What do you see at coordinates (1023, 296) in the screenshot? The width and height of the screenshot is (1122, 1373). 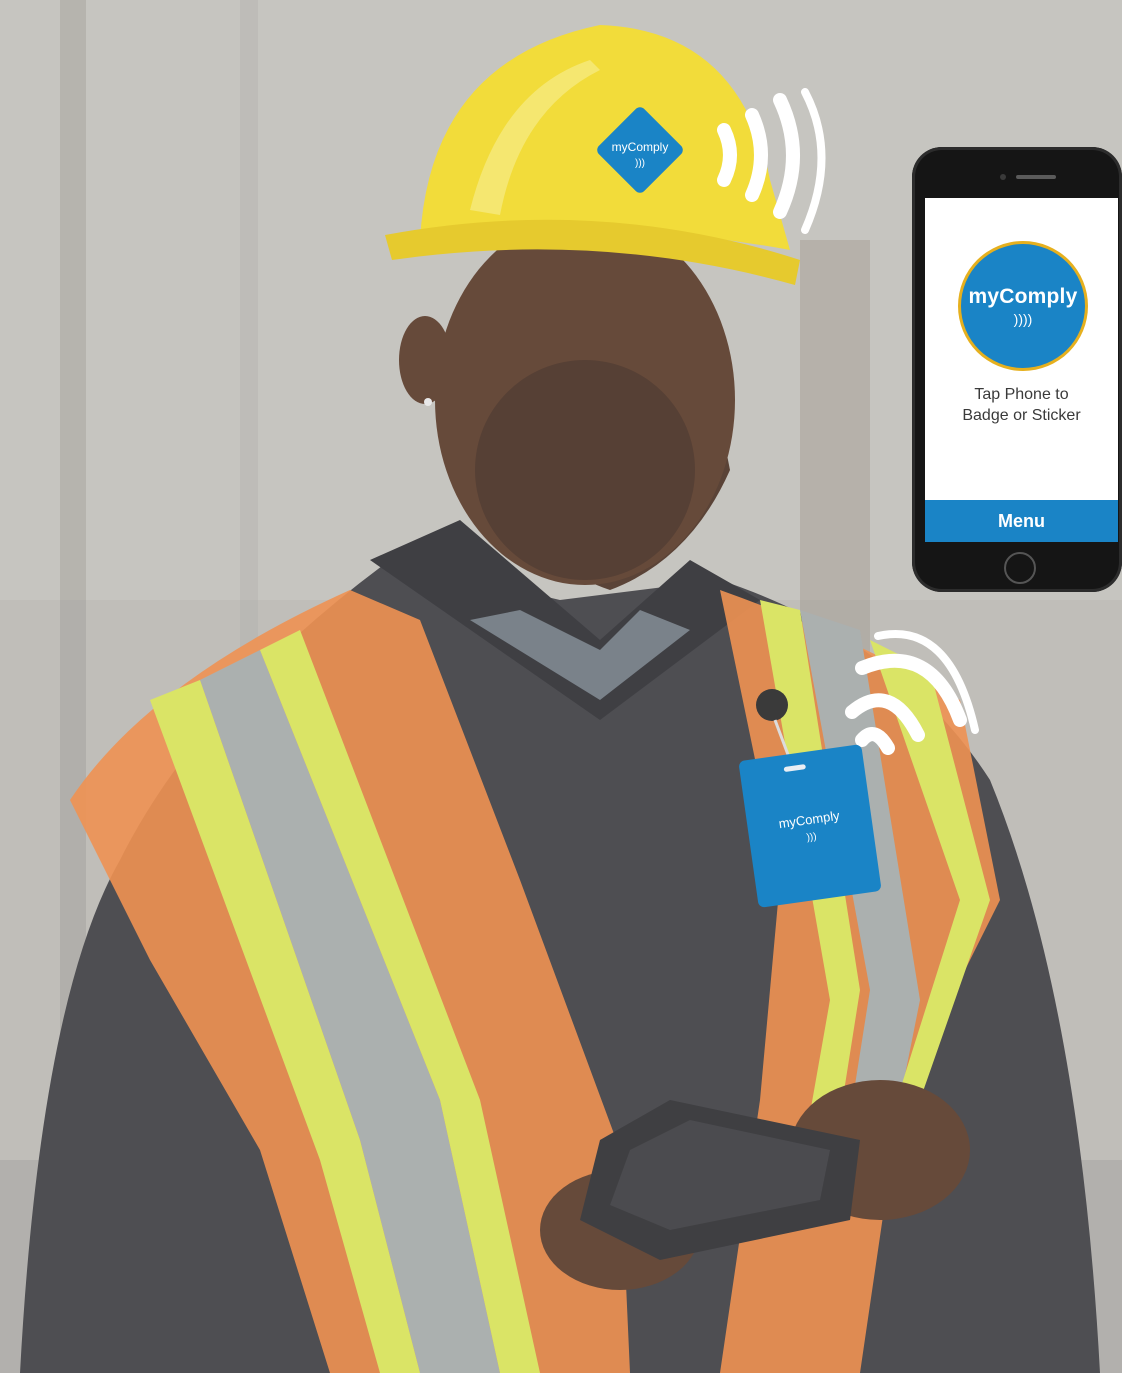 I see `logo-text: myComply` at bounding box center [1023, 296].